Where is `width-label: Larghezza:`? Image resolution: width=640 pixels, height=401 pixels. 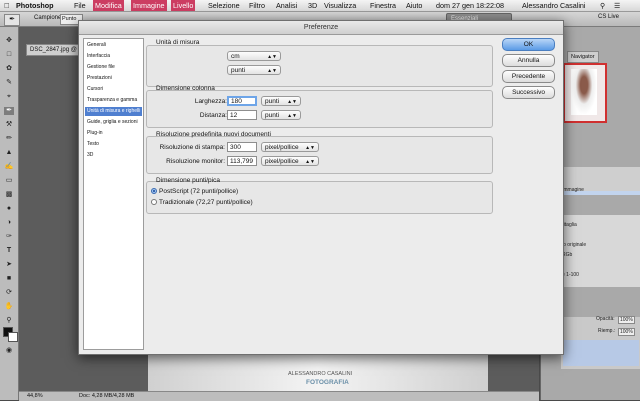 width-label: Larghezza: is located at coordinates (210, 101).